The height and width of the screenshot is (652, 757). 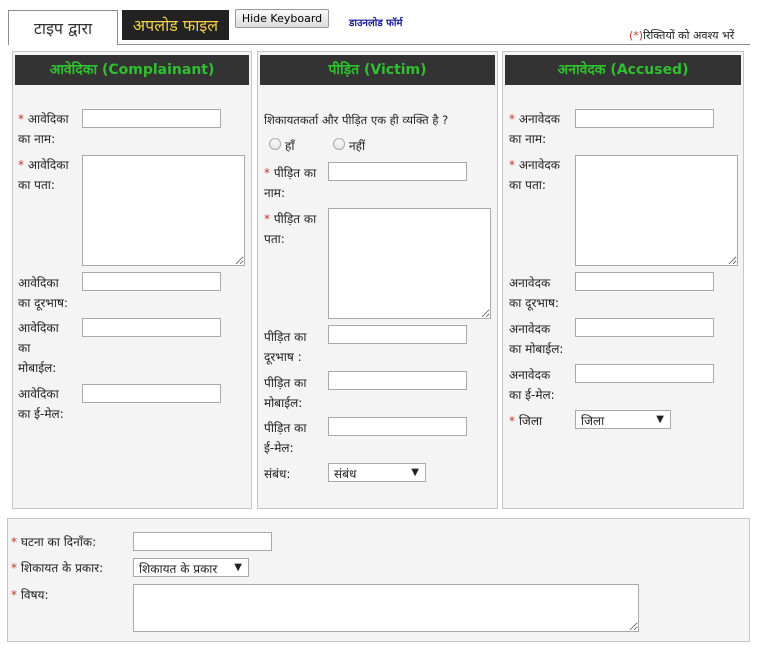 I want to click on victim-phone-label-line1: पीड़ित का, so click(x=285, y=337).